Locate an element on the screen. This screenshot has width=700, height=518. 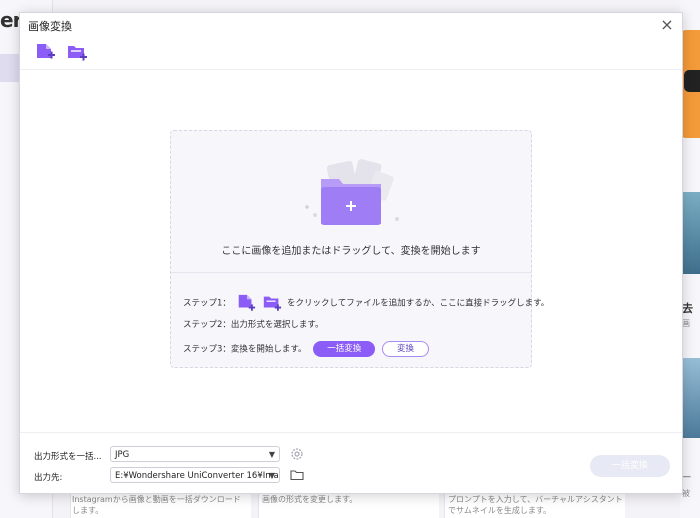
folder-icon is located at coordinates (297, 475).